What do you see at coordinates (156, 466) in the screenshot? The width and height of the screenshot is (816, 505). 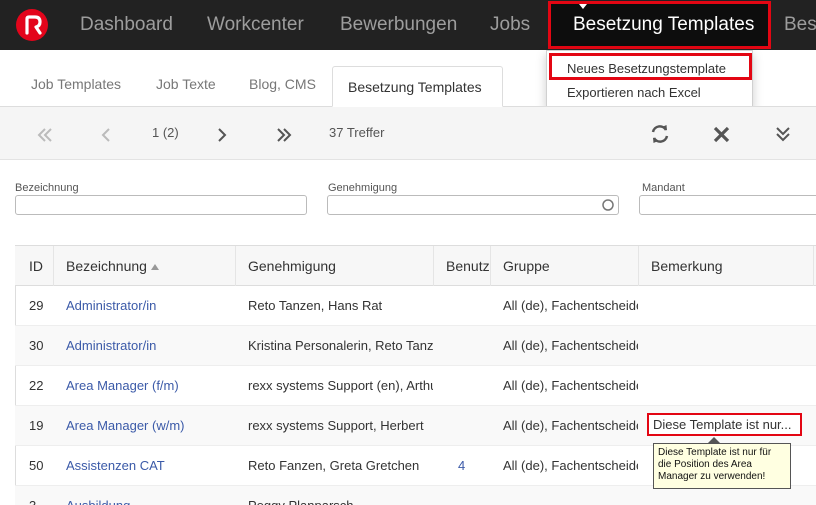 I see `cell-bezeichnung-link: Assistenzen CAT` at bounding box center [156, 466].